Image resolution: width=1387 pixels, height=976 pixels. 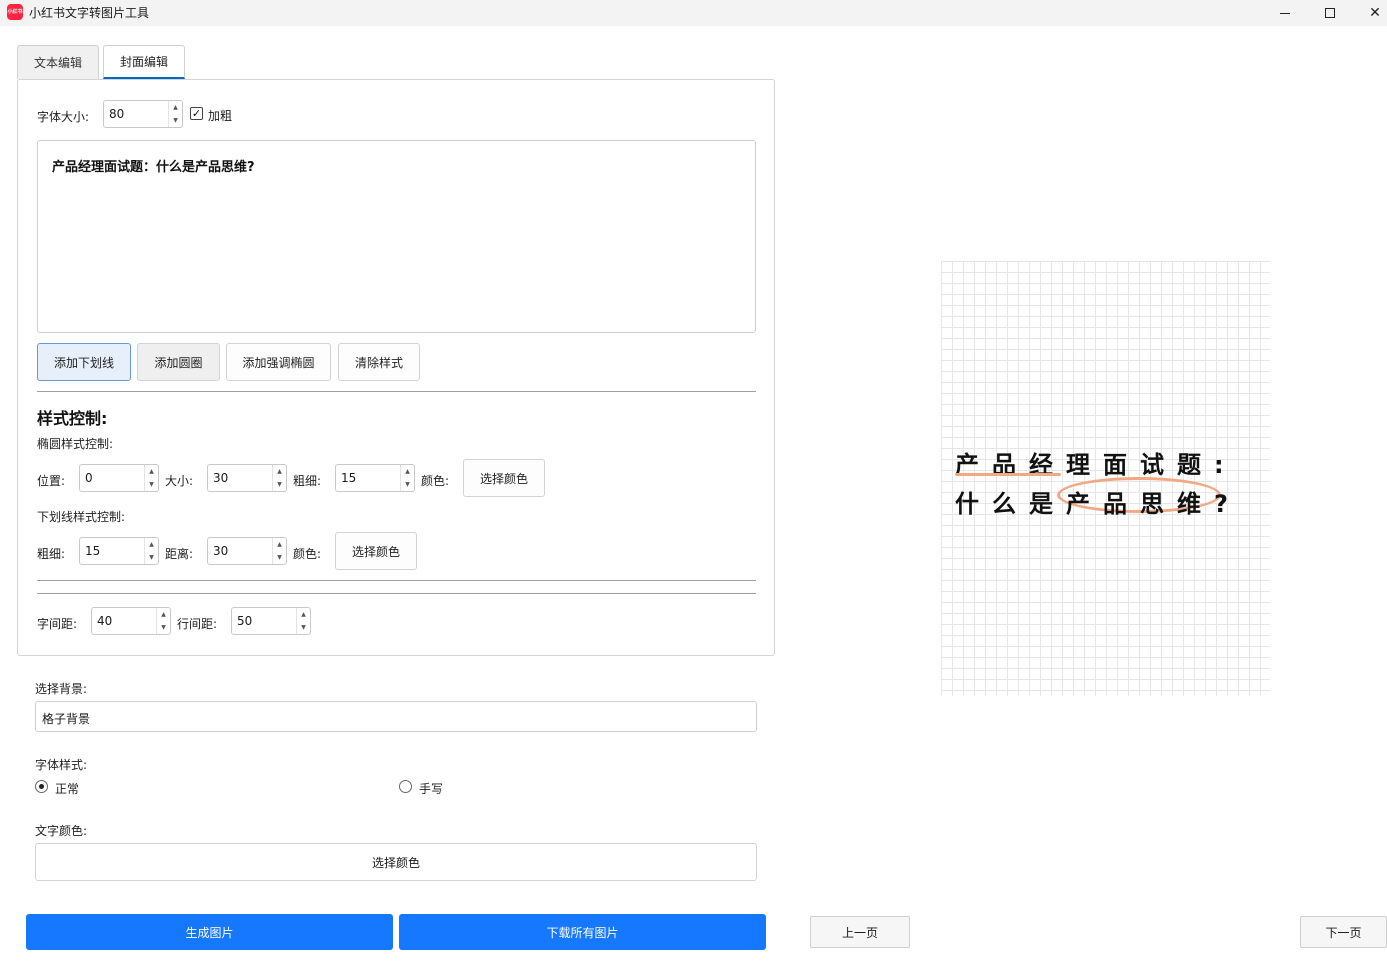 What do you see at coordinates (81, 517) in the screenshot?
I see `underline-section-label: 下划线样式控制:` at bounding box center [81, 517].